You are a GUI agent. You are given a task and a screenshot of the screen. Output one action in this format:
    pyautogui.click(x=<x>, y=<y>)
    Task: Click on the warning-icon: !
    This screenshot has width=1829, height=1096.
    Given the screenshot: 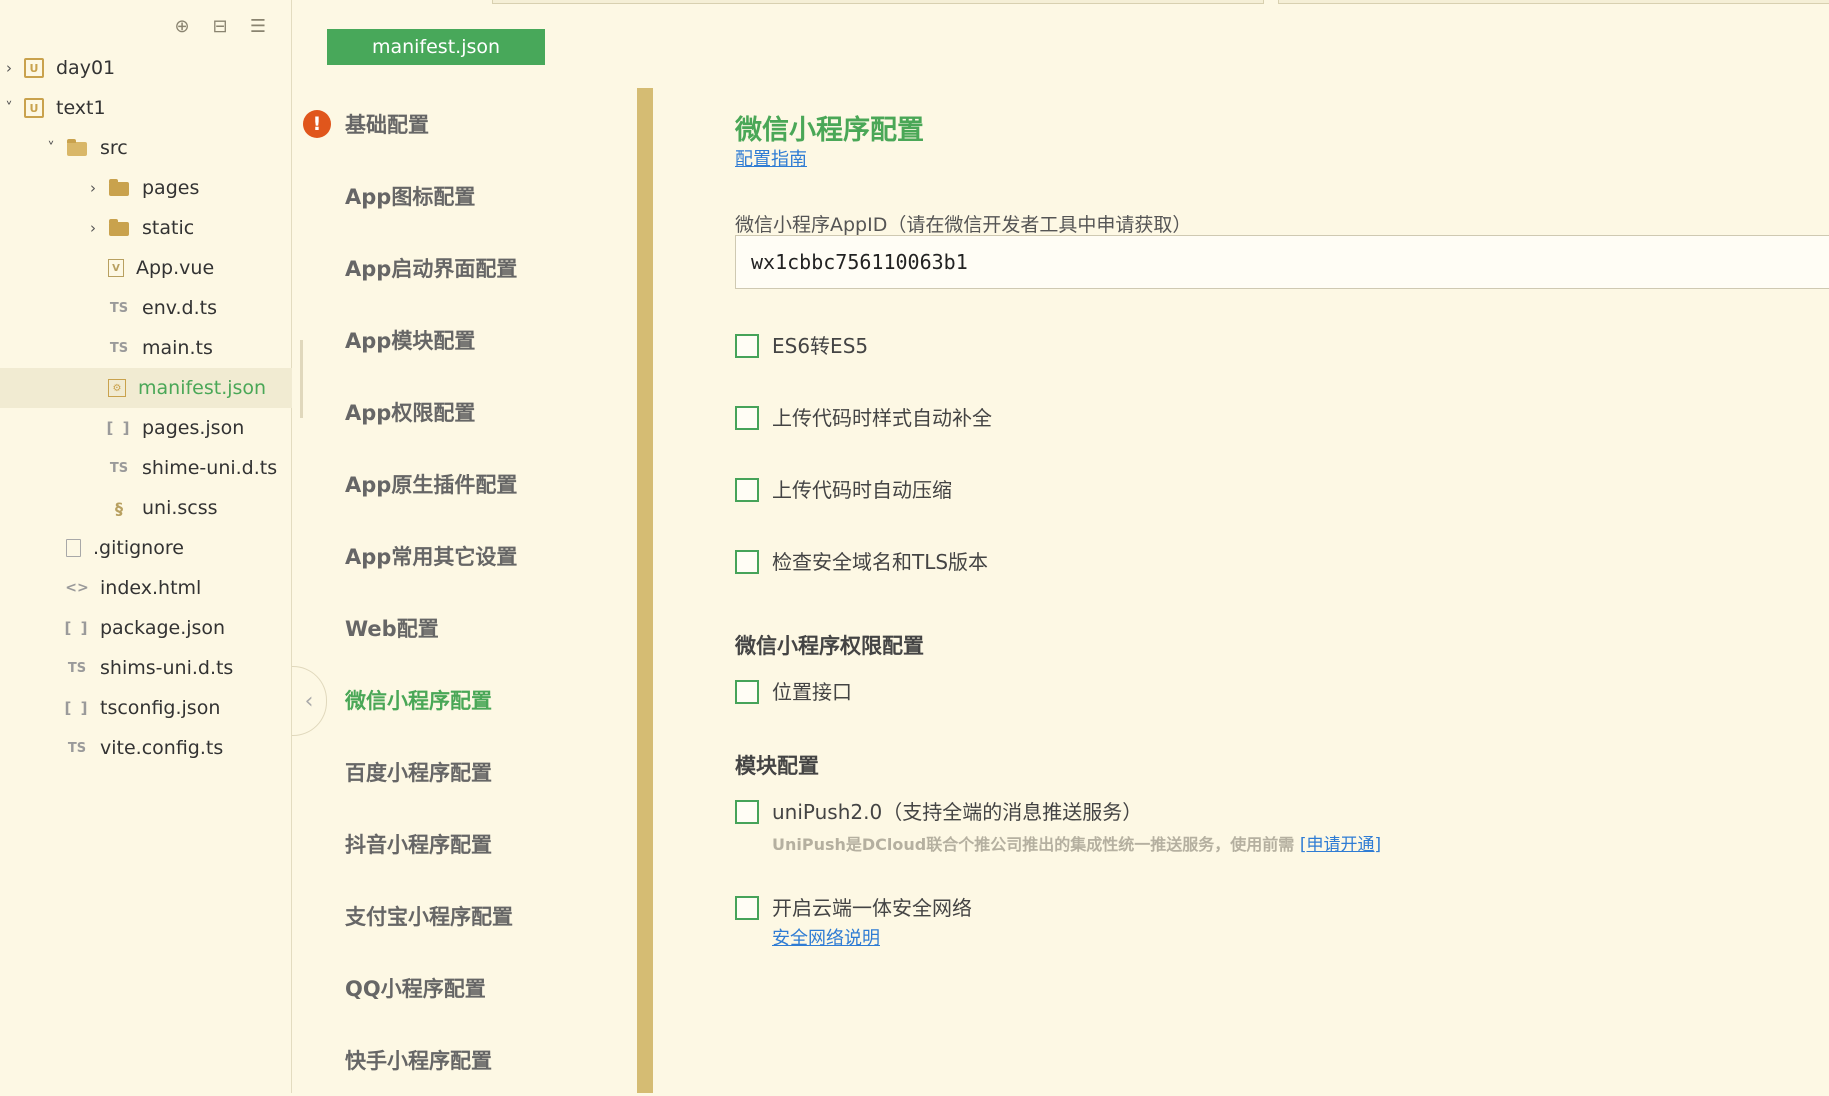 What is the action you would take?
    pyautogui.click(x=317, y=124)
    